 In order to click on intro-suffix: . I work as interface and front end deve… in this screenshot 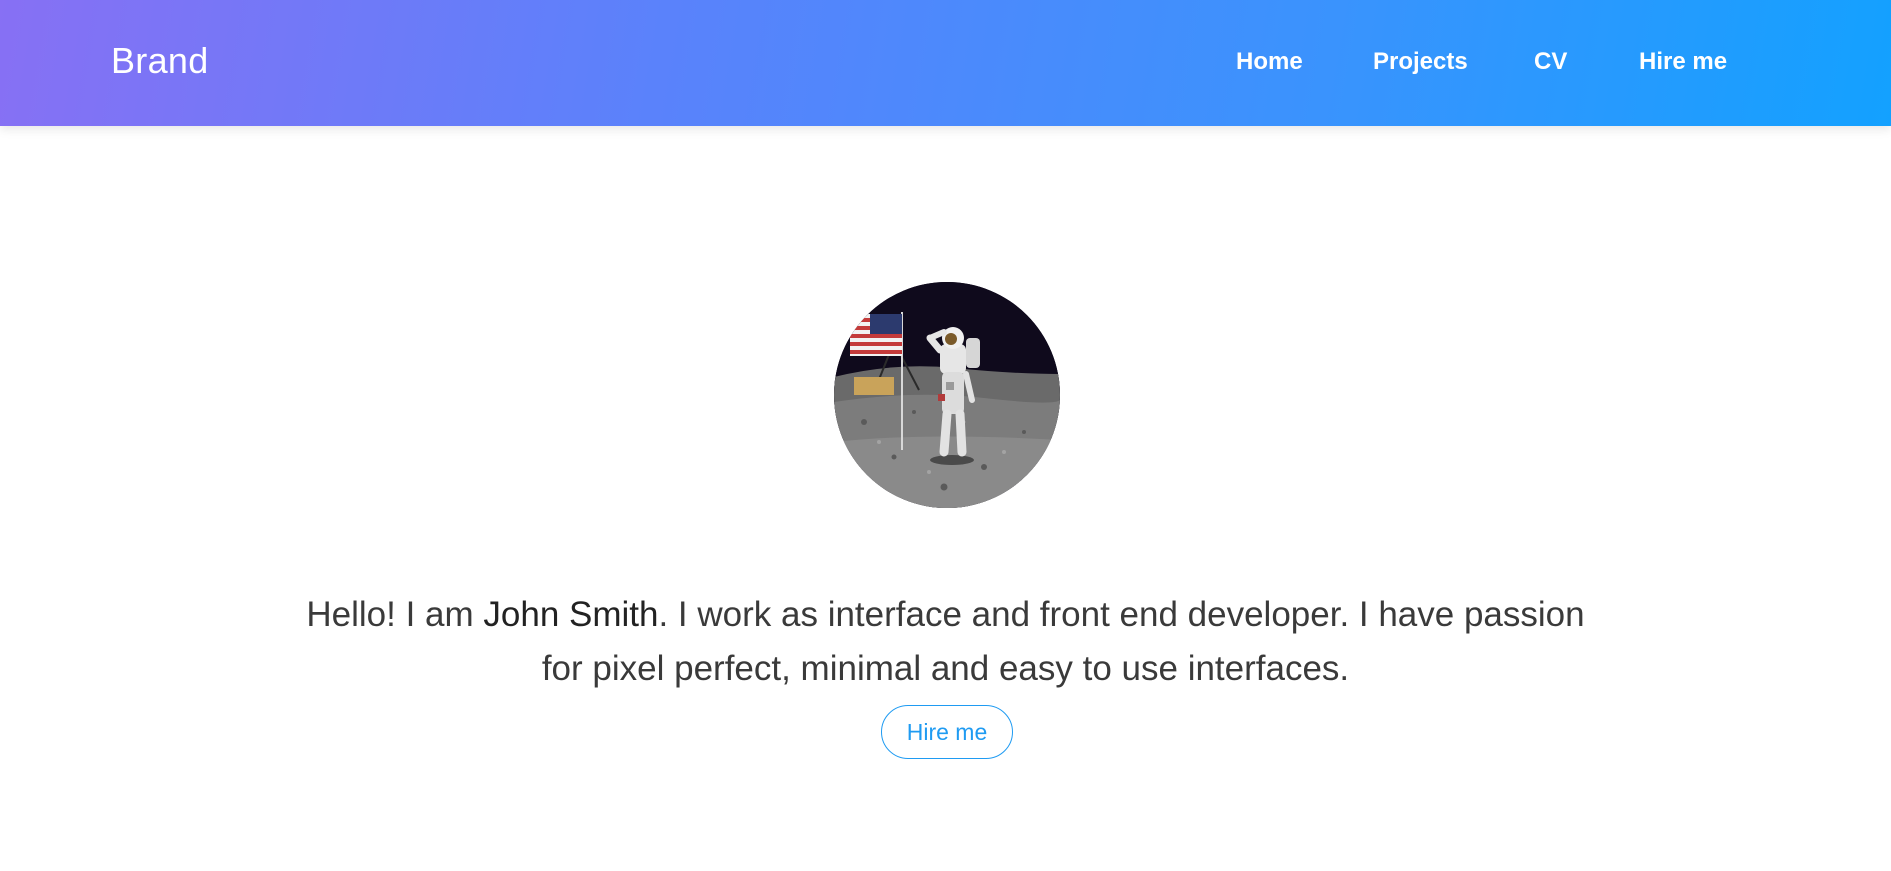, I will do `click(1063, 641)`.